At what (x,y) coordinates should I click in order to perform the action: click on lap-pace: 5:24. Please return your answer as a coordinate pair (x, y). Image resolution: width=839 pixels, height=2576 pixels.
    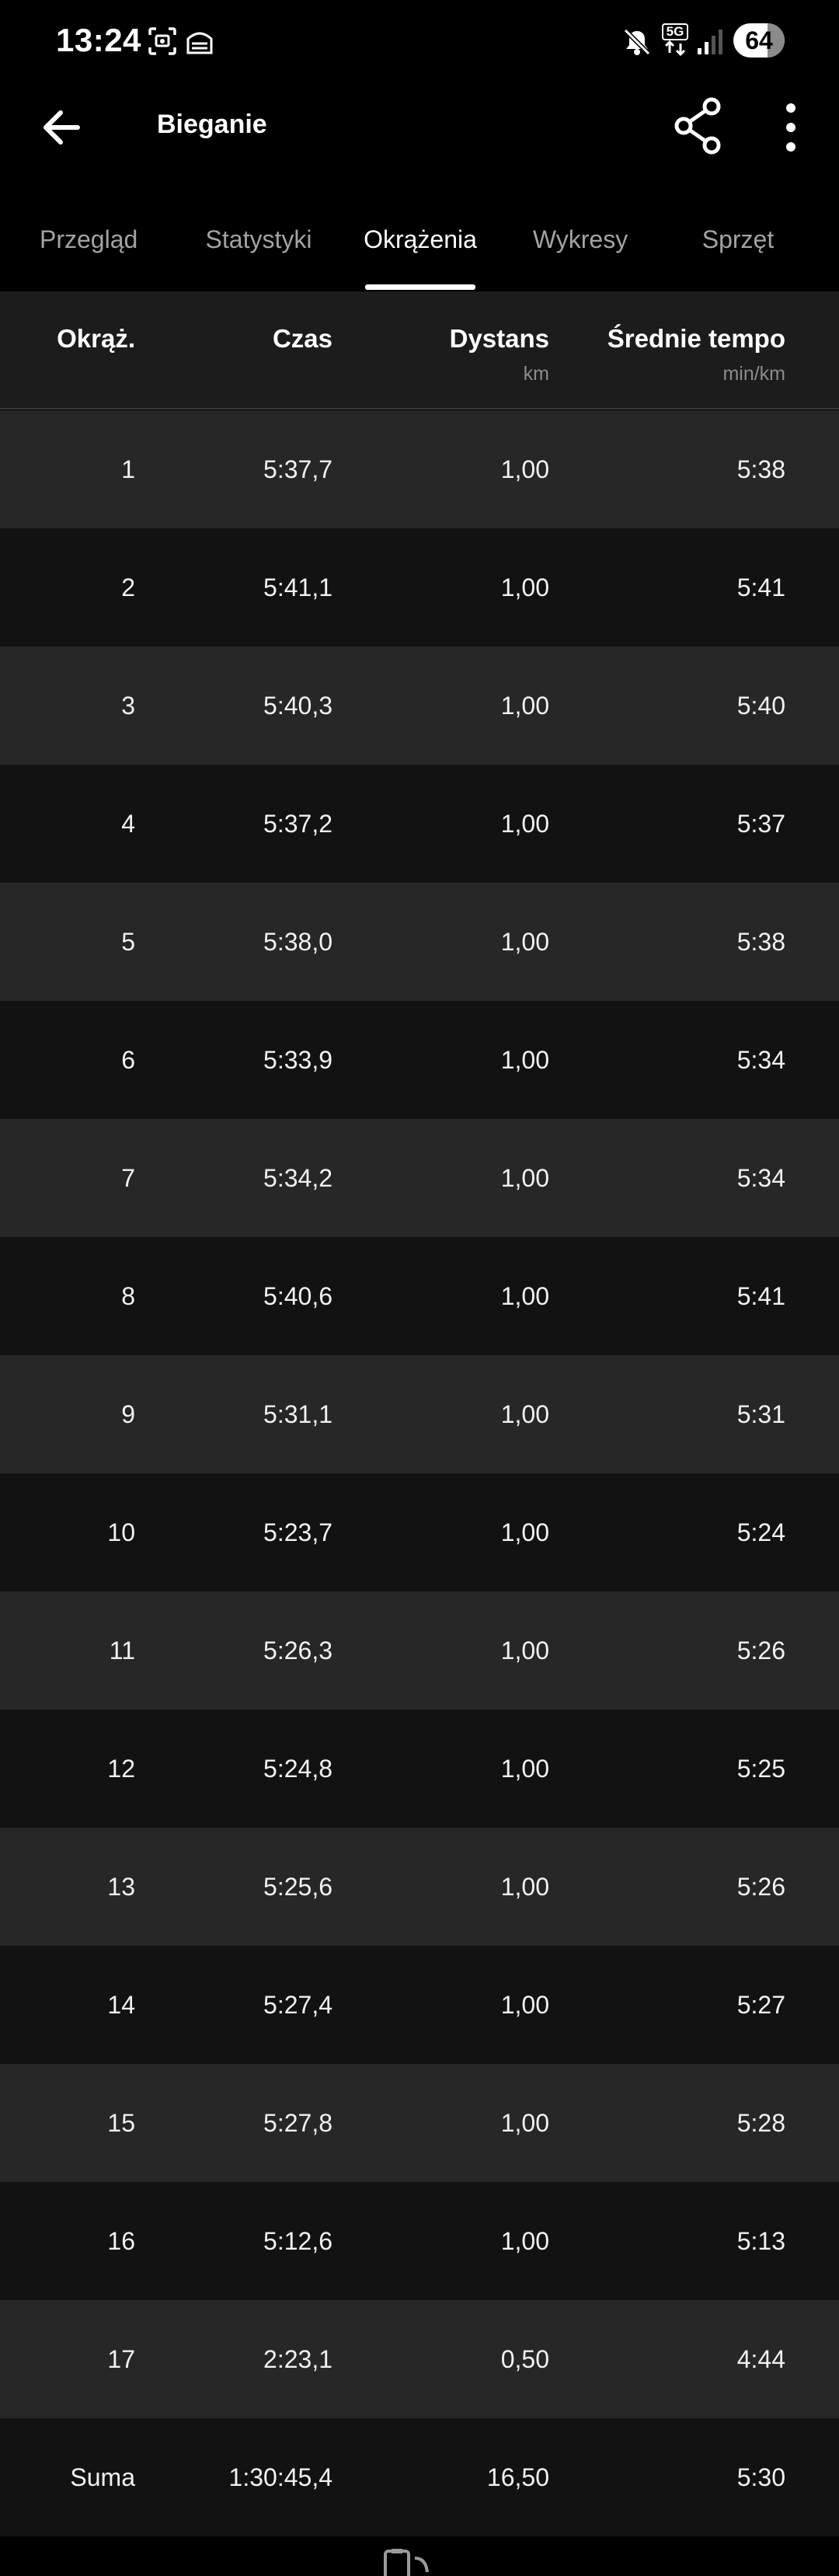
    Looking at the image, I should click on (761, 1532).